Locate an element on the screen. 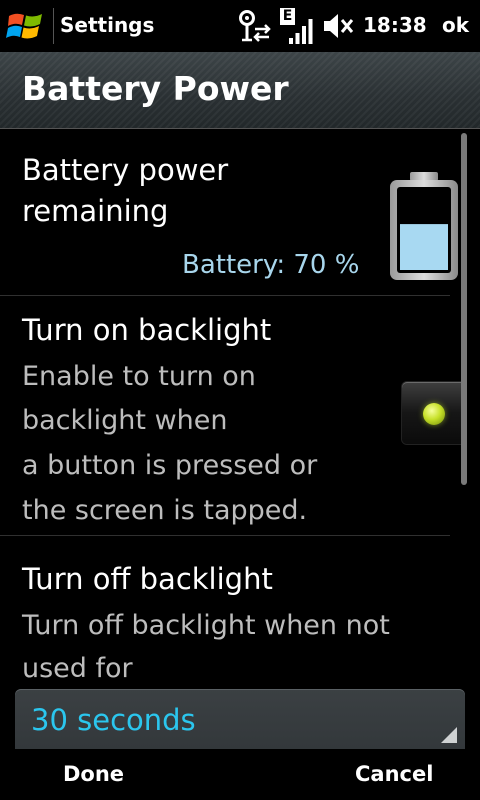  signal-strength-icon: E is located at coordinates (297, 26).